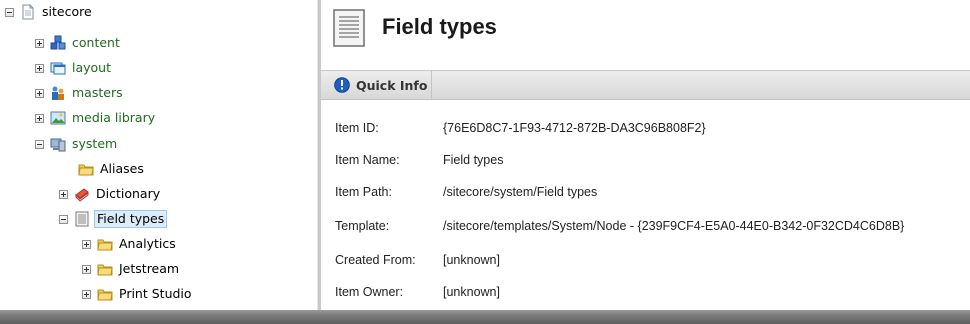 This screenshot has width=970, height=324. I want to click on item-header: Field types, so click(645, 33).